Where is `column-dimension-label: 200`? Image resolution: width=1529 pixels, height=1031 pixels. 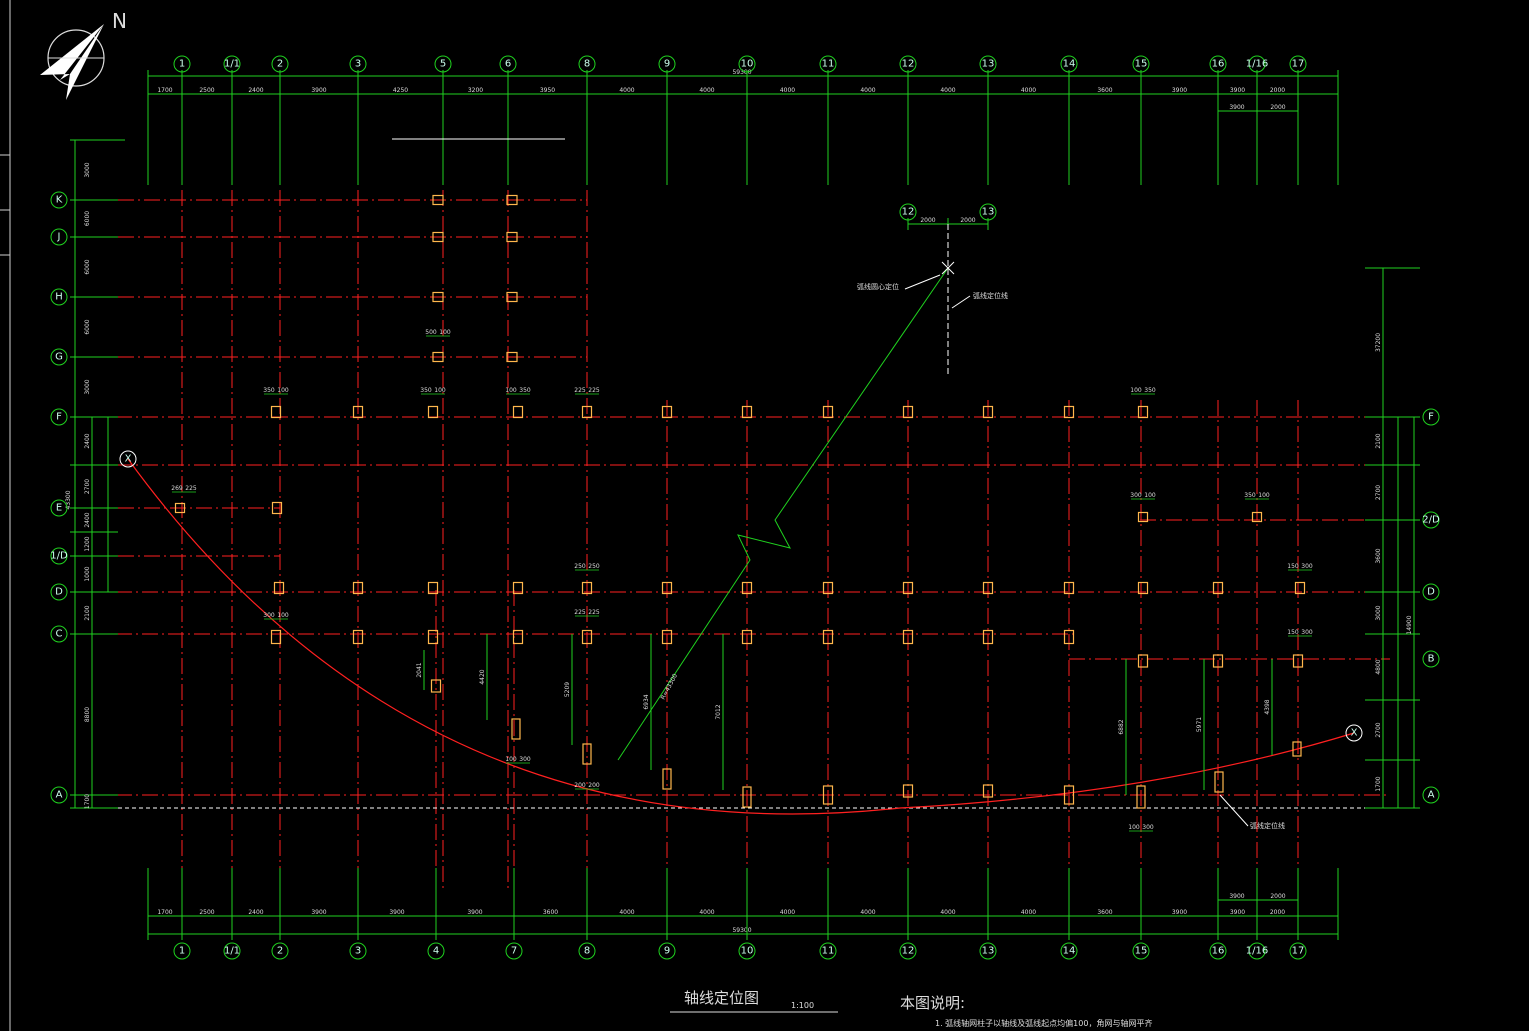 column-dimension-label: 200 is located at coordinates (580, 785).